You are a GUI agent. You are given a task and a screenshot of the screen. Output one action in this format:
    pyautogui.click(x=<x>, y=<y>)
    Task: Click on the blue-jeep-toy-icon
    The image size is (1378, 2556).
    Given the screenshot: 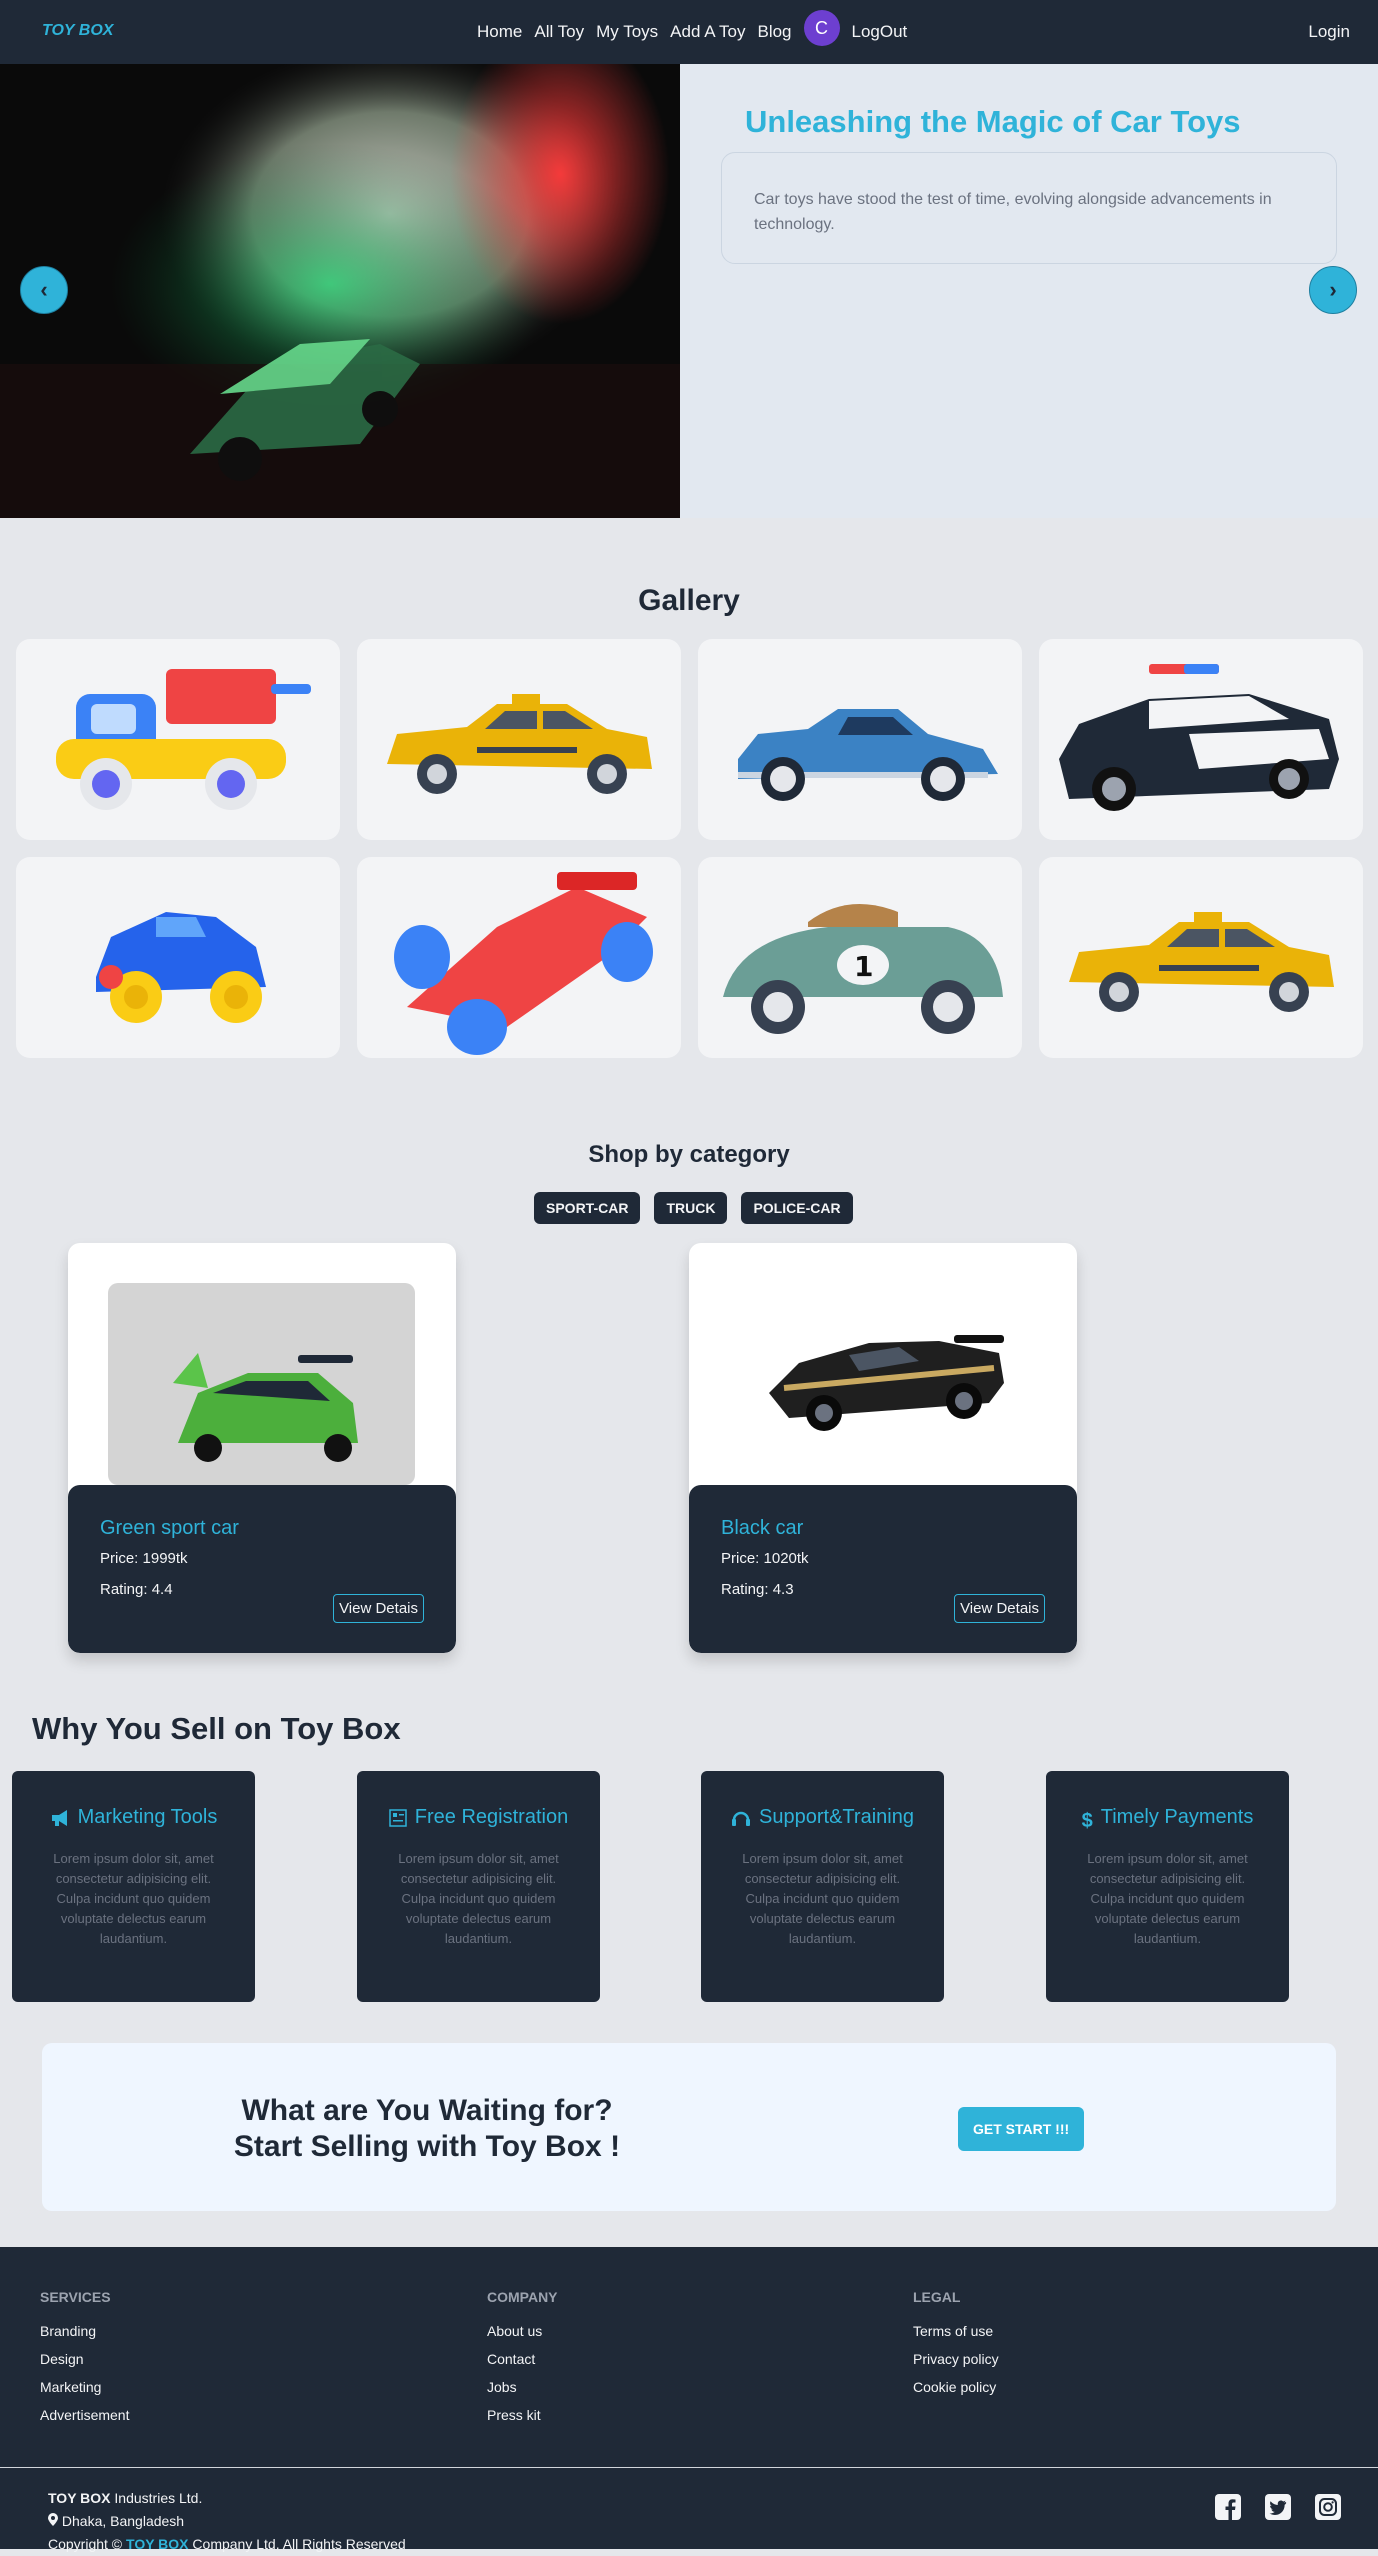 What is the action you would take?
    pyautogui.click(x=181, y=967)
    